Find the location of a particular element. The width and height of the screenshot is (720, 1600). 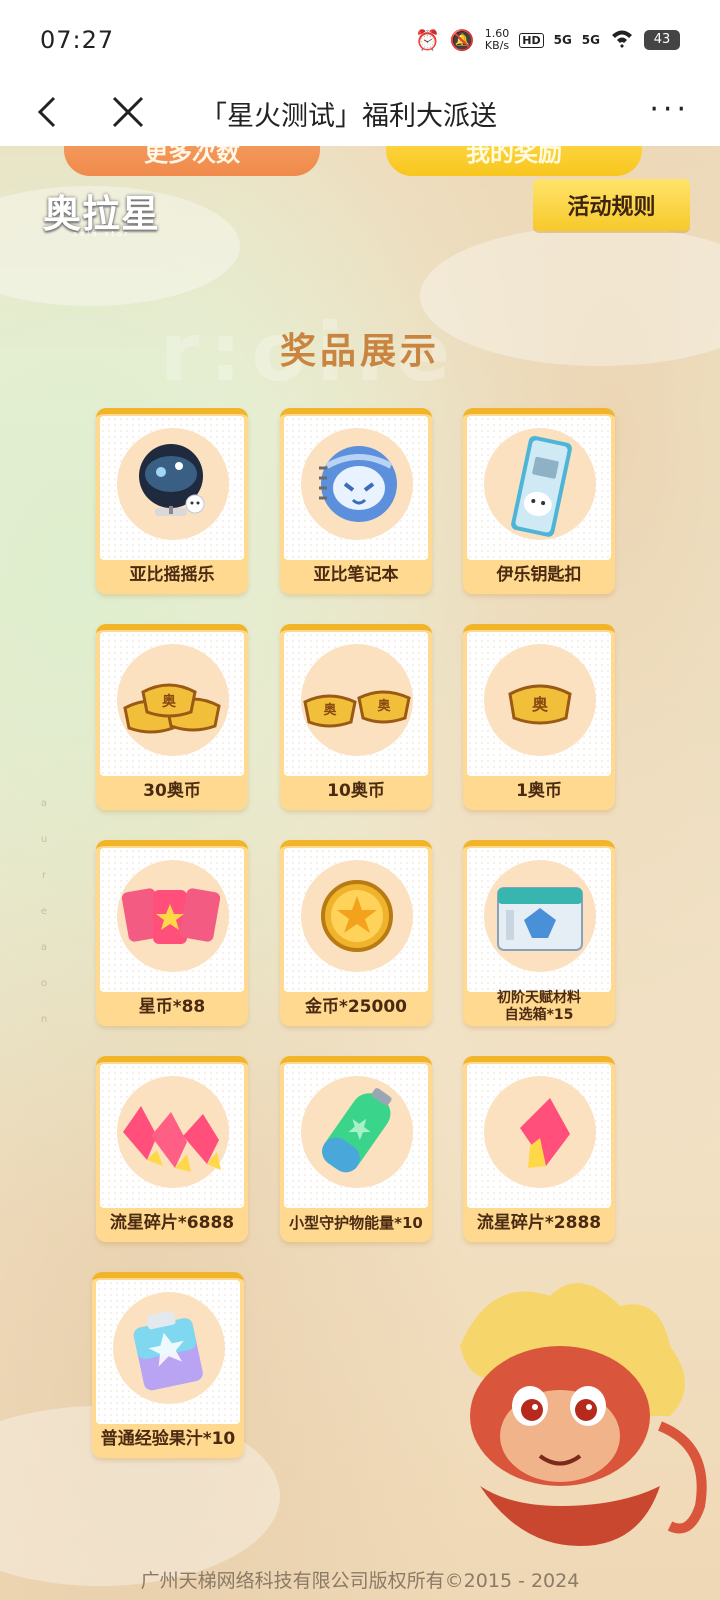

prize-label: 1奥币 is located at coordinates (539, 791).